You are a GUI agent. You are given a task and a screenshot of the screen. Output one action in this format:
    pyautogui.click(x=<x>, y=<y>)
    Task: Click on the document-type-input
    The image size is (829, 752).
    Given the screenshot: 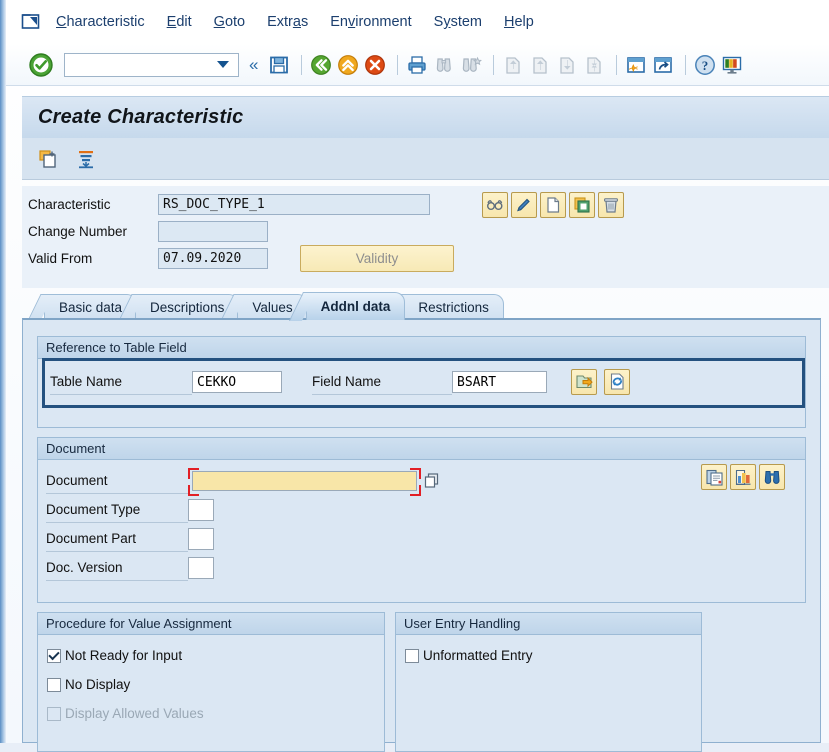 What is the action you would take?
    pyautogui.click(x=201, y=509)
    